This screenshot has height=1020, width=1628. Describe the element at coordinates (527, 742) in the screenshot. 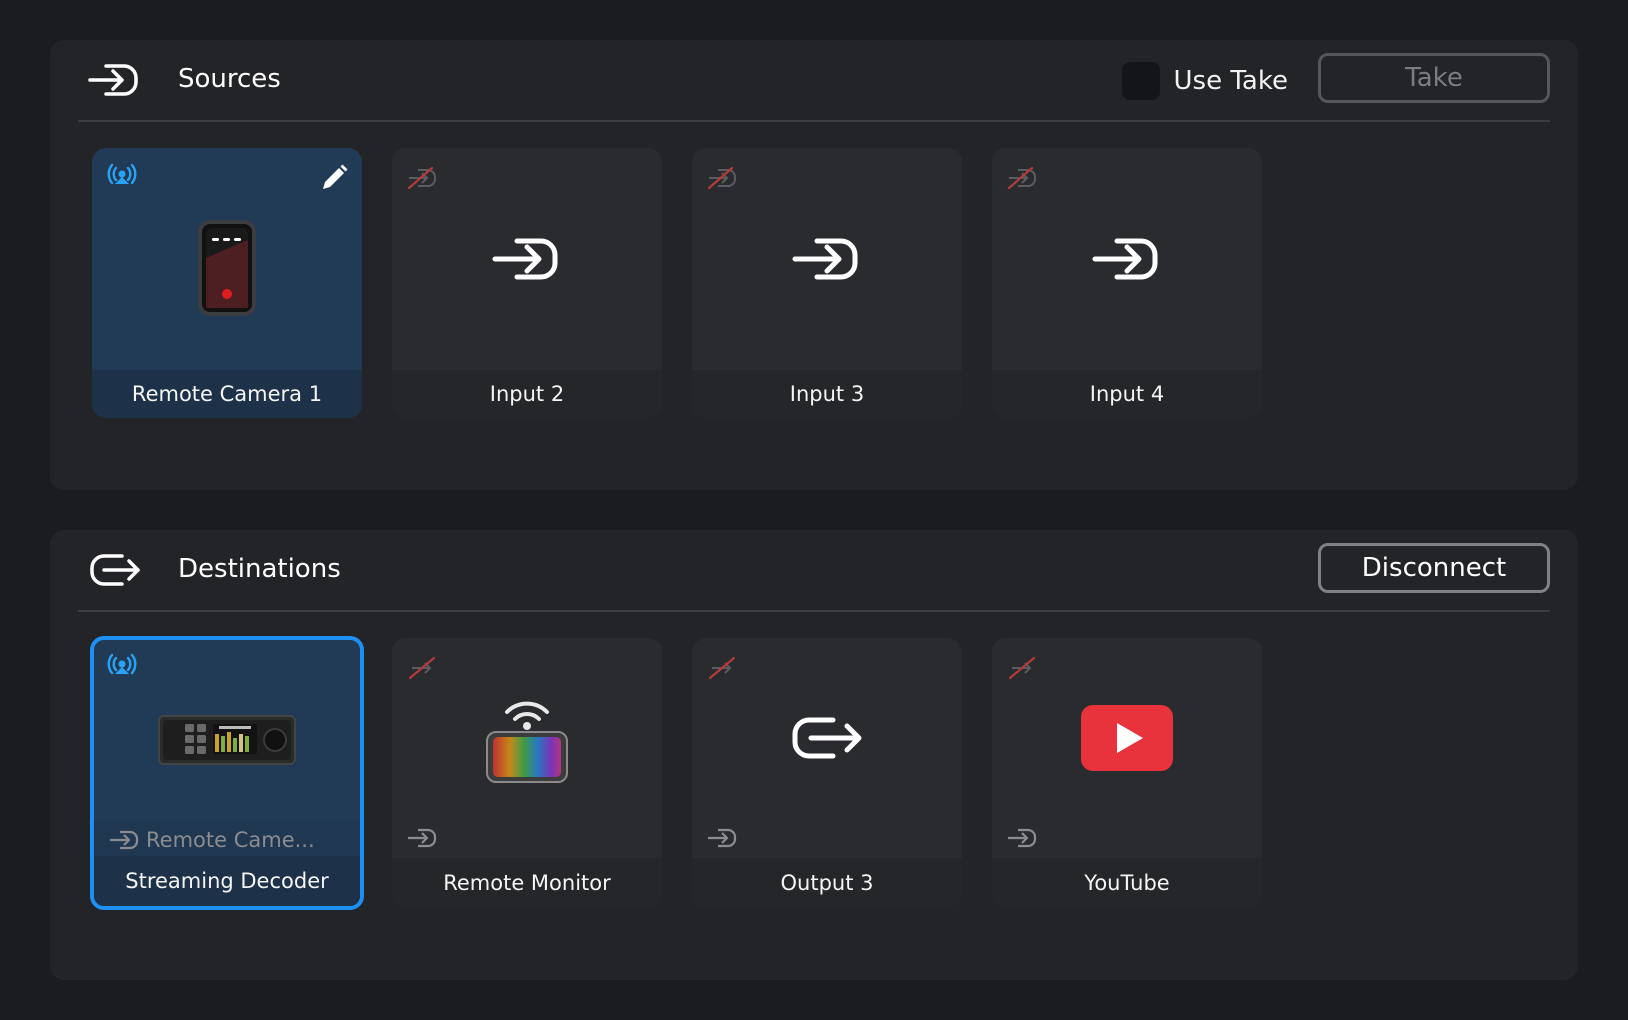

I see `remote-monitor-icon` at that location.